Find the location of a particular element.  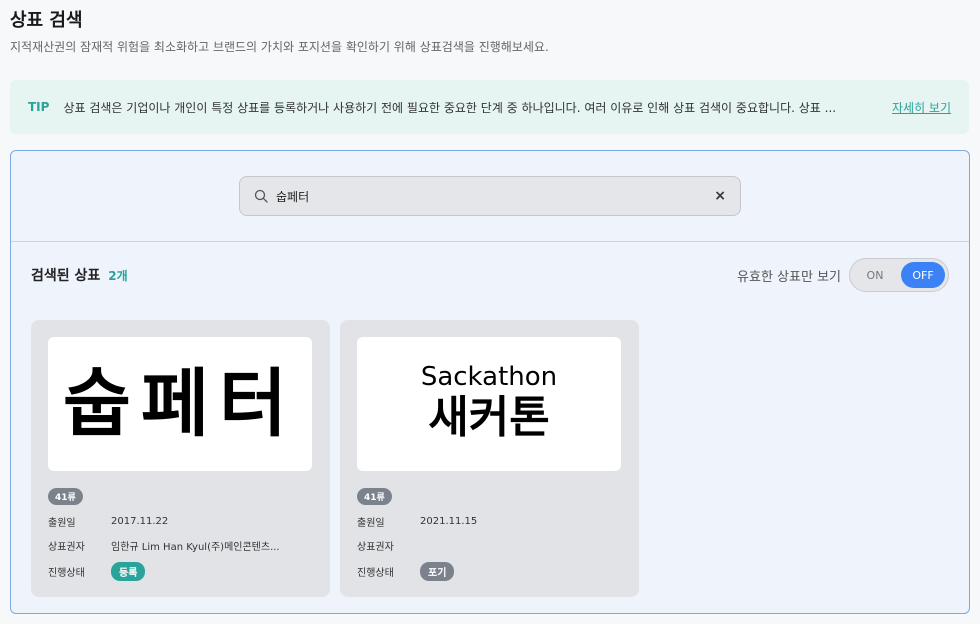

valid-filter: 유효한 상표만 보기 ON OFF is located at coordinates (843, 275).